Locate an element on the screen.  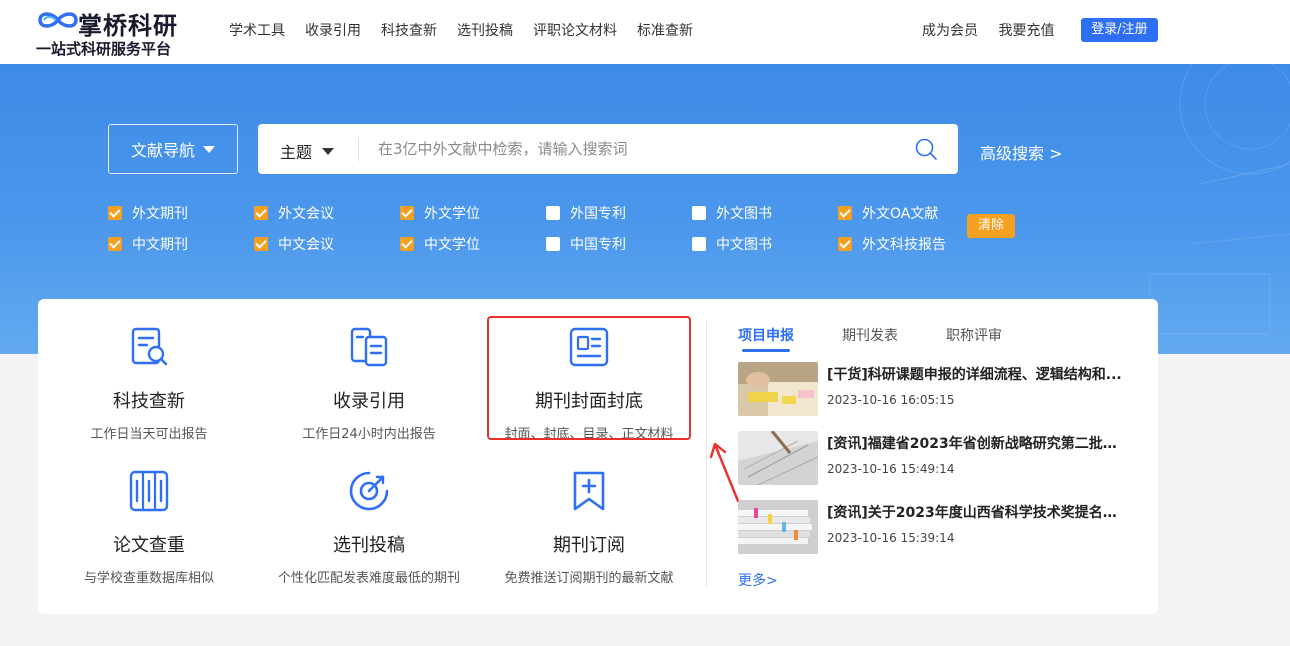
documents-icon is located at coordinates (369, 347).